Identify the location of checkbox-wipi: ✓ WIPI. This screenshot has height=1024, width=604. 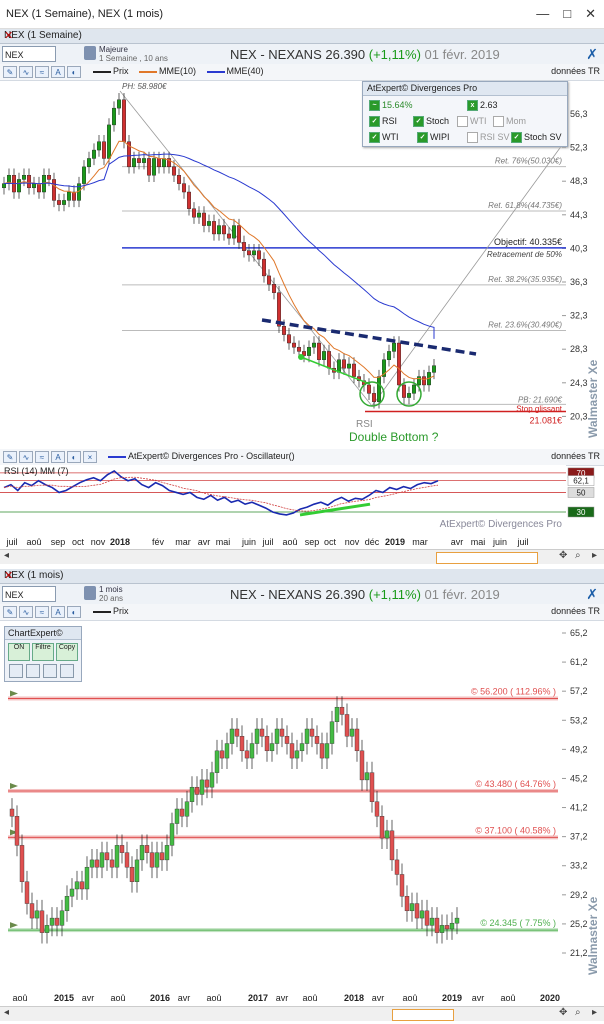
(433, 138).